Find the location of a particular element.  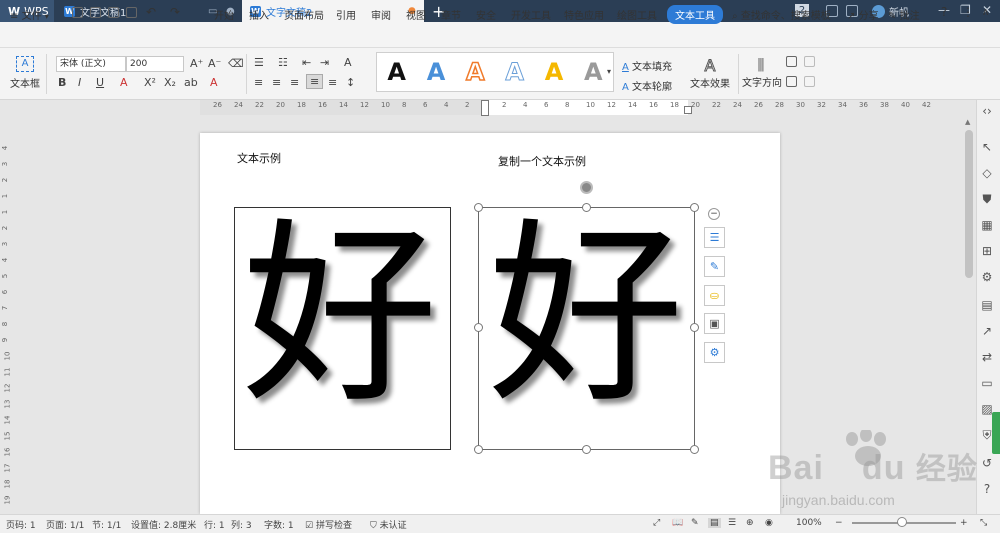

redo-icon: ↷ is located at coordinates (175, 12).